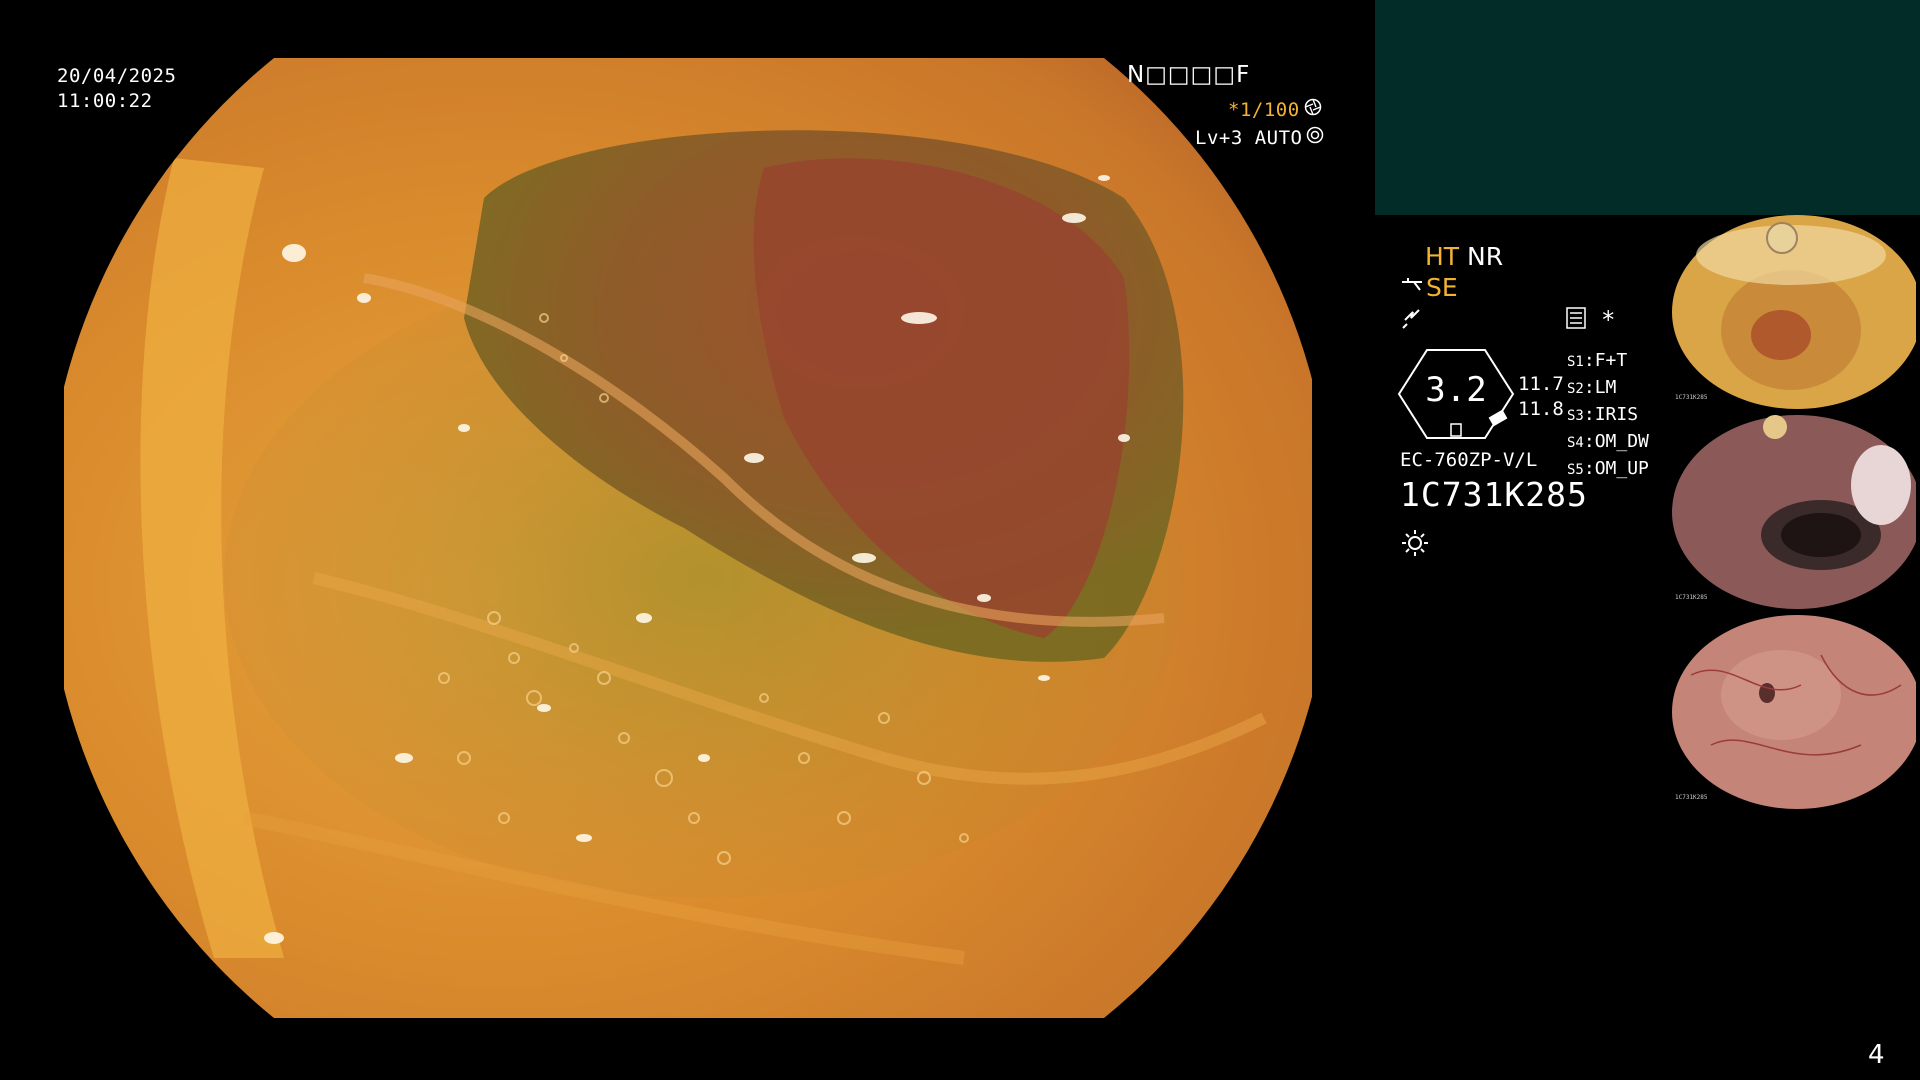  I want to click on zoom-gauge: 3.2, so click(1456, 394).